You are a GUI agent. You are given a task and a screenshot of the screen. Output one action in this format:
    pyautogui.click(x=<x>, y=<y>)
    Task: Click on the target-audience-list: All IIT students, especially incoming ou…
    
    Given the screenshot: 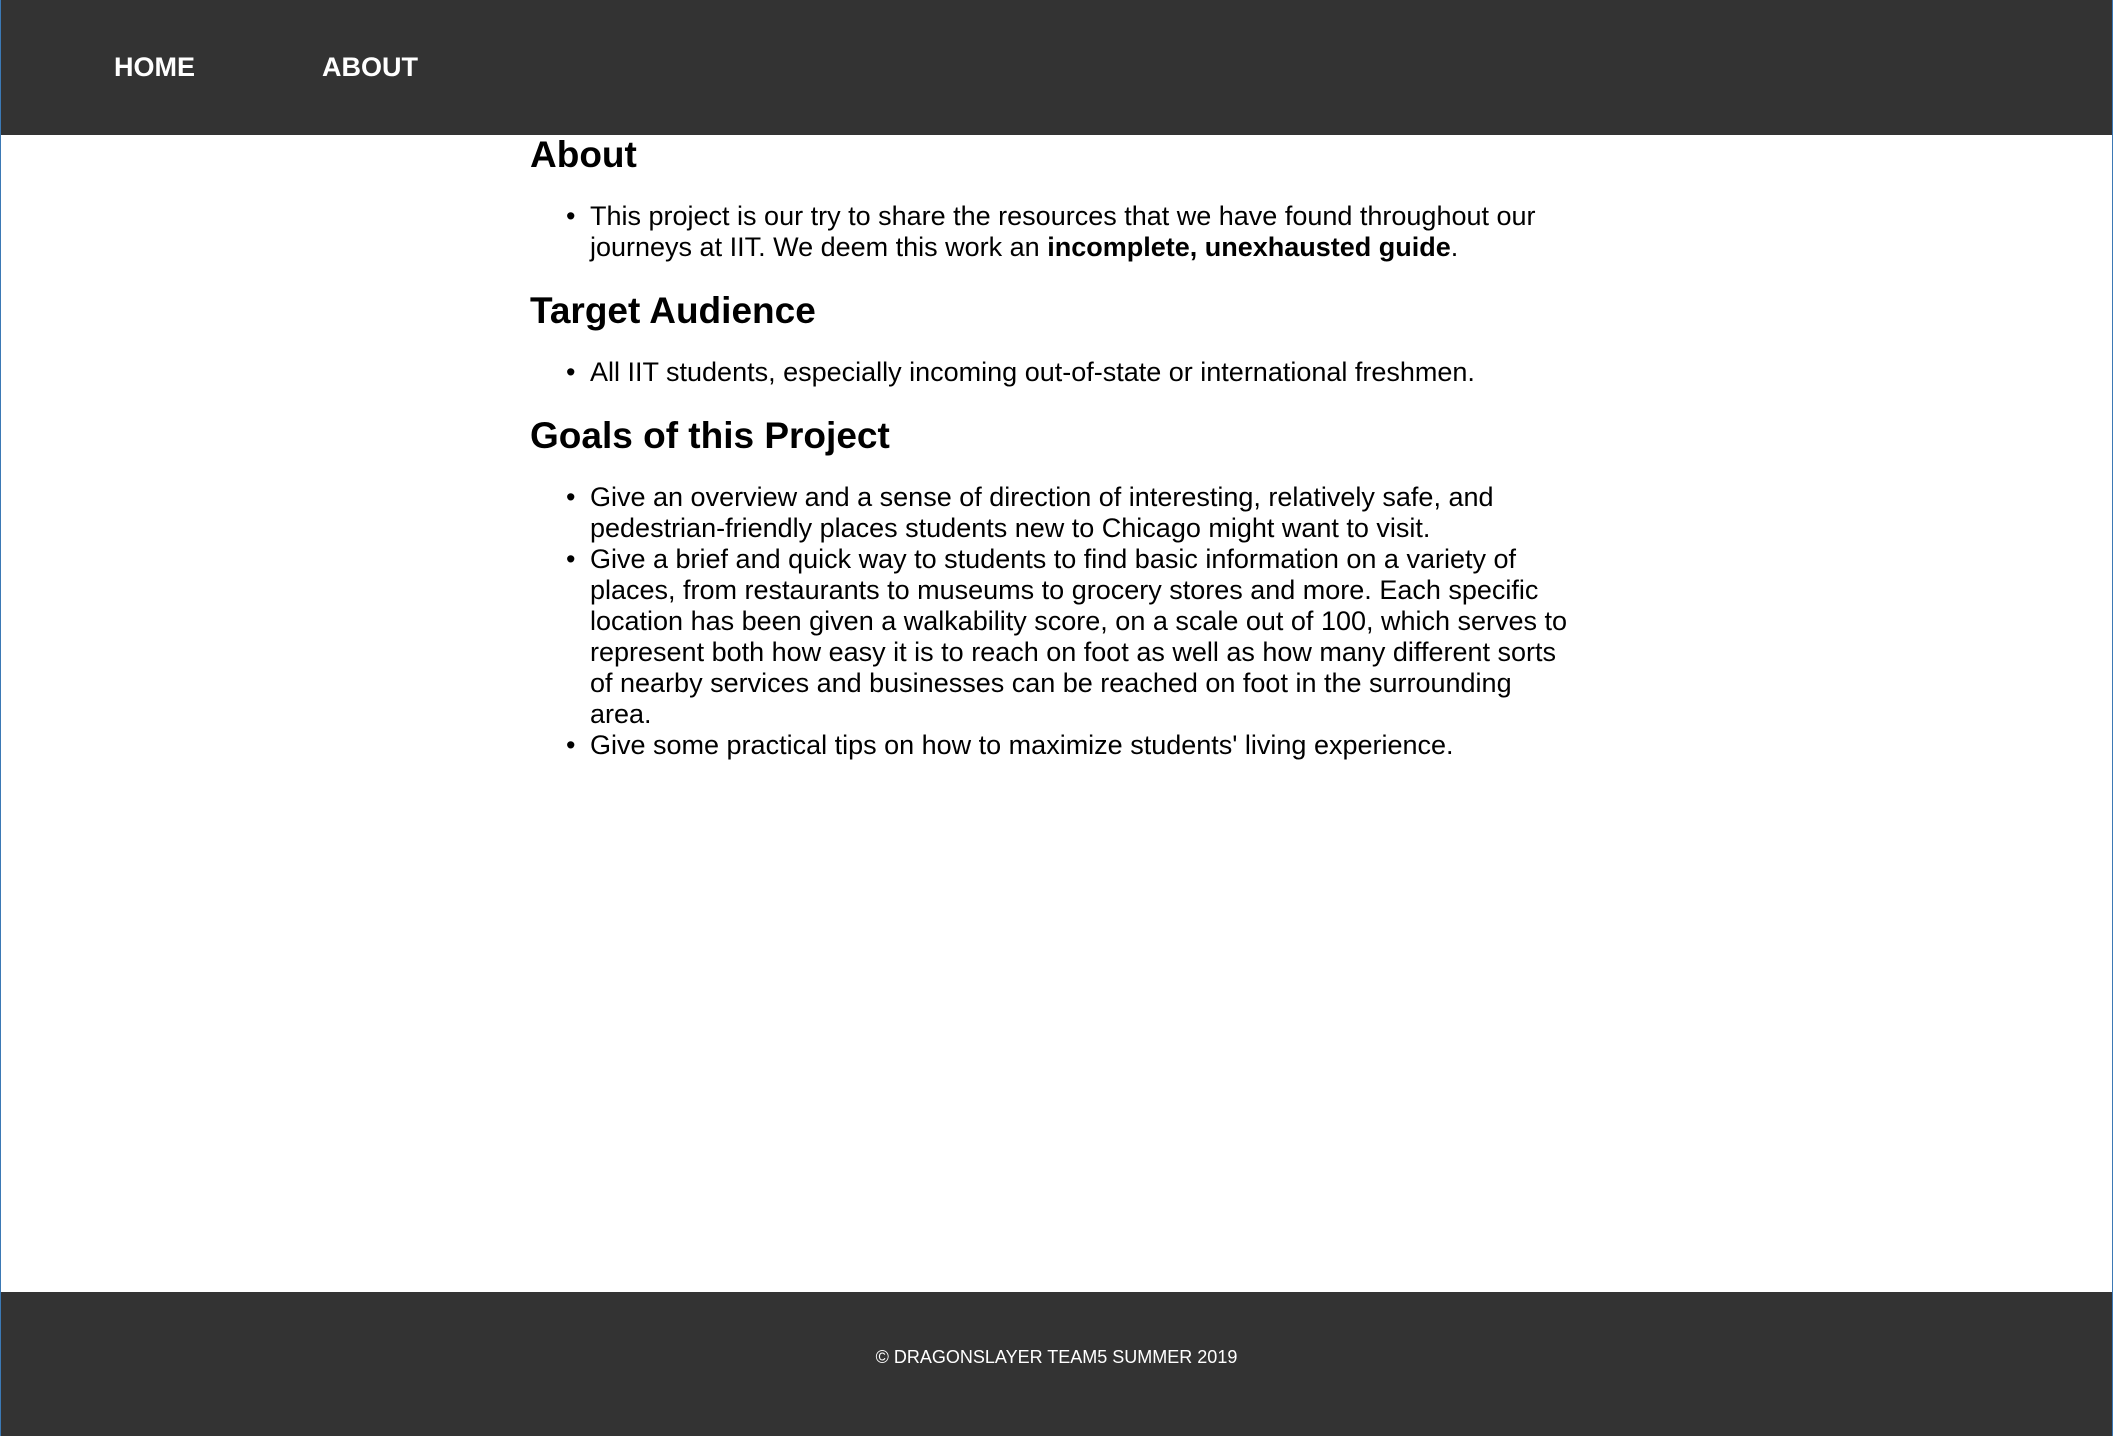 What is the action you would take?
    pyautogui.click(x=1050, y=372)
    